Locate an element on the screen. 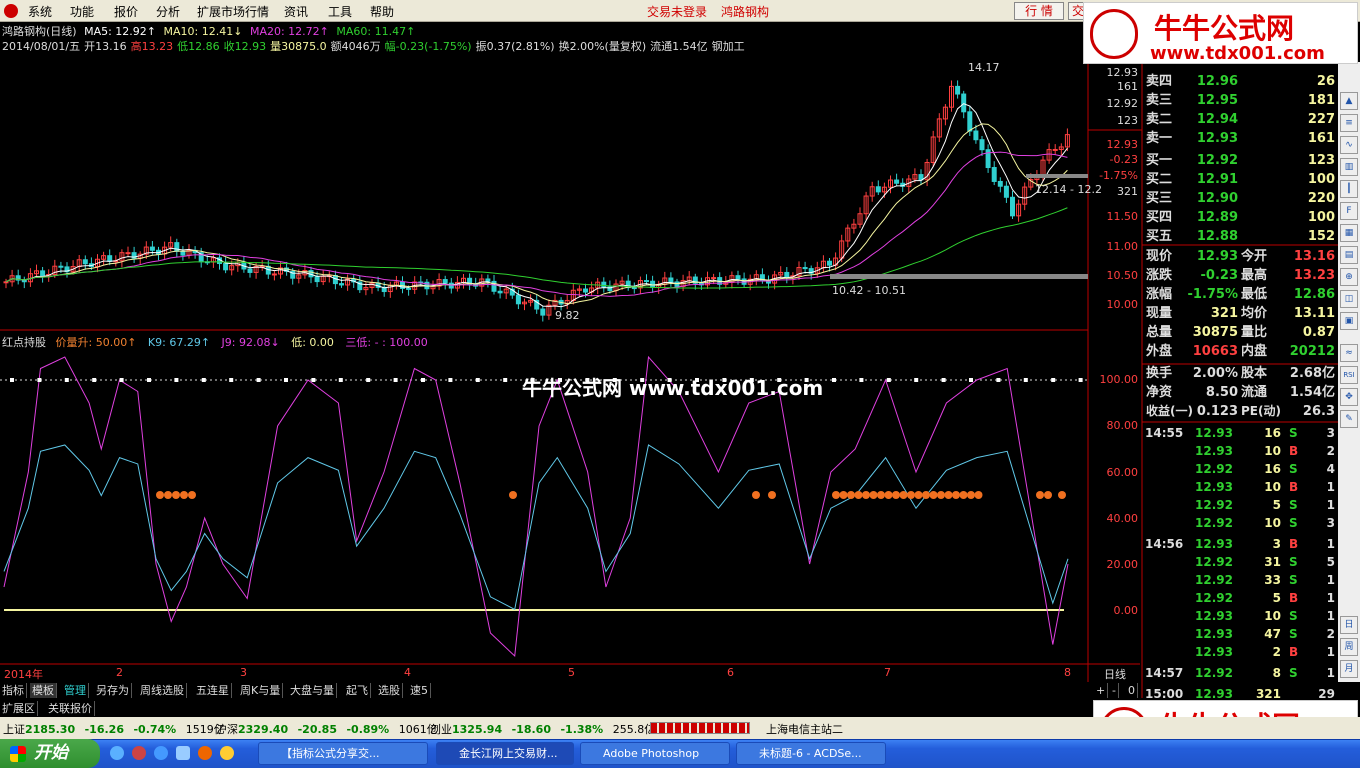 The height and width of the screenshot is (768, 1360). stat-value: 2.68亿 is located at coordinates (1312, 373).